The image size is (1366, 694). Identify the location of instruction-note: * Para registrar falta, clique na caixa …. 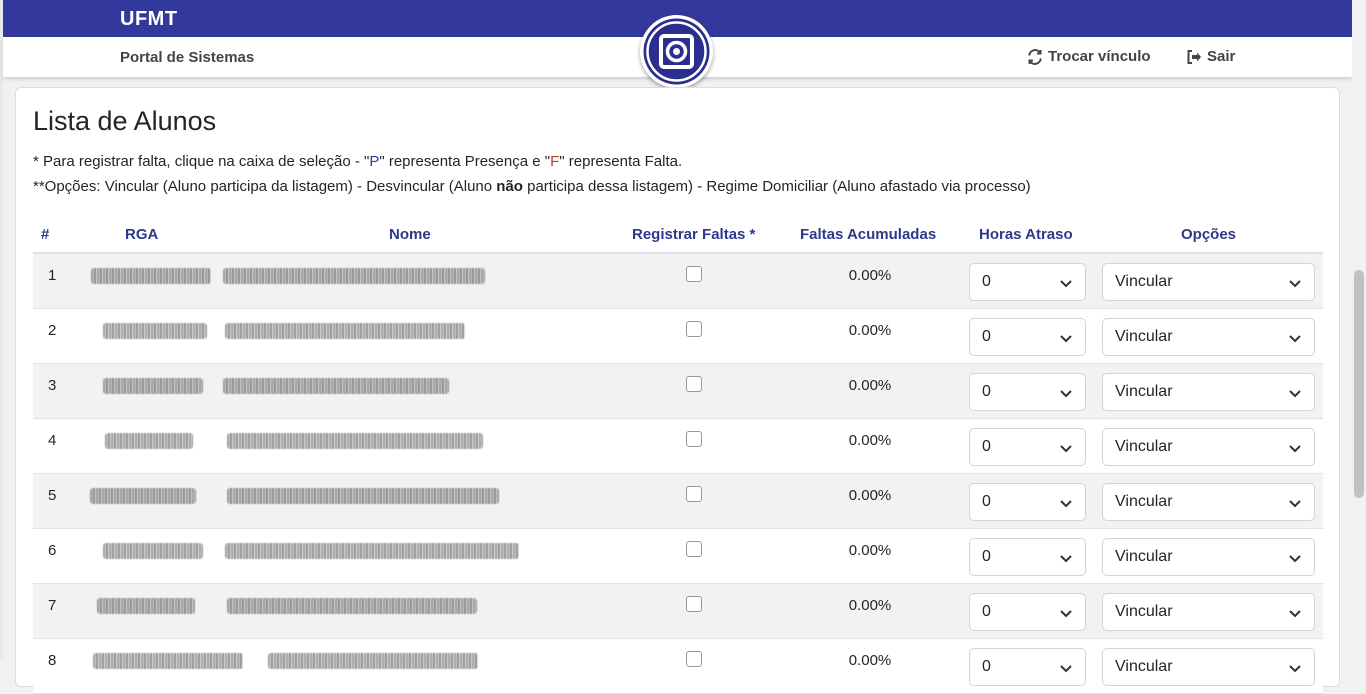
(357, 161).